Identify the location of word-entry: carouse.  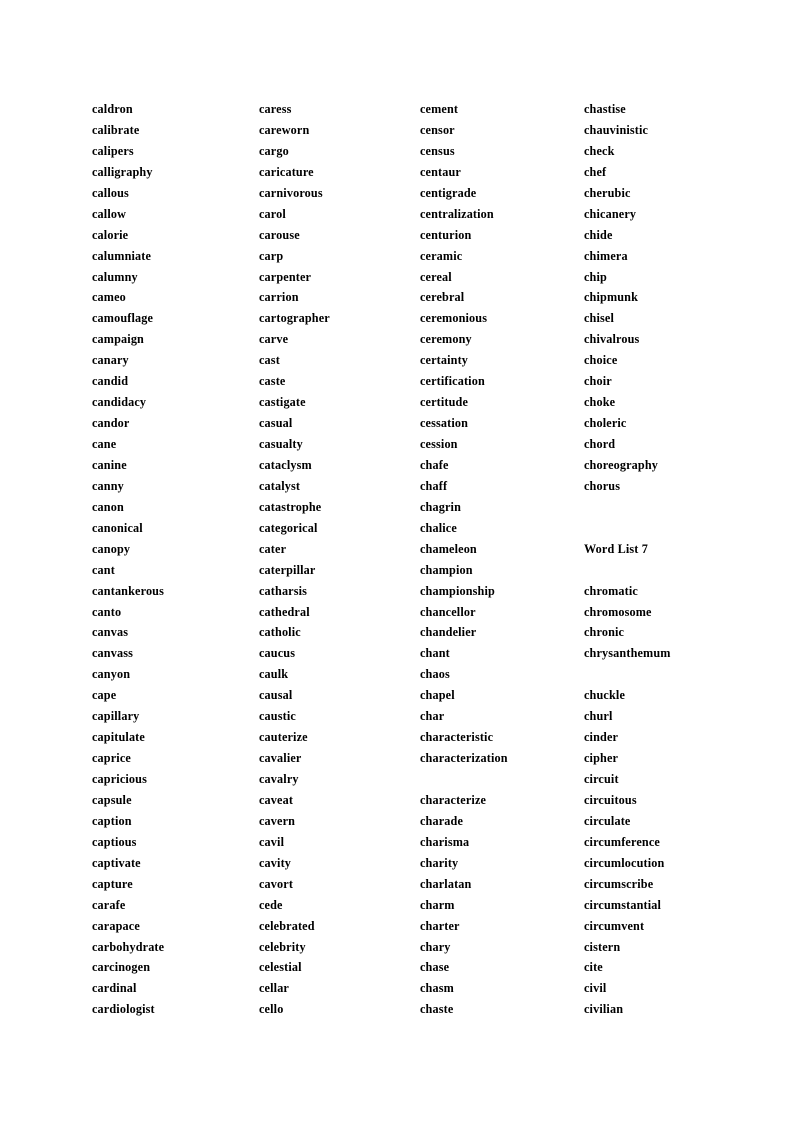
(279, 234).